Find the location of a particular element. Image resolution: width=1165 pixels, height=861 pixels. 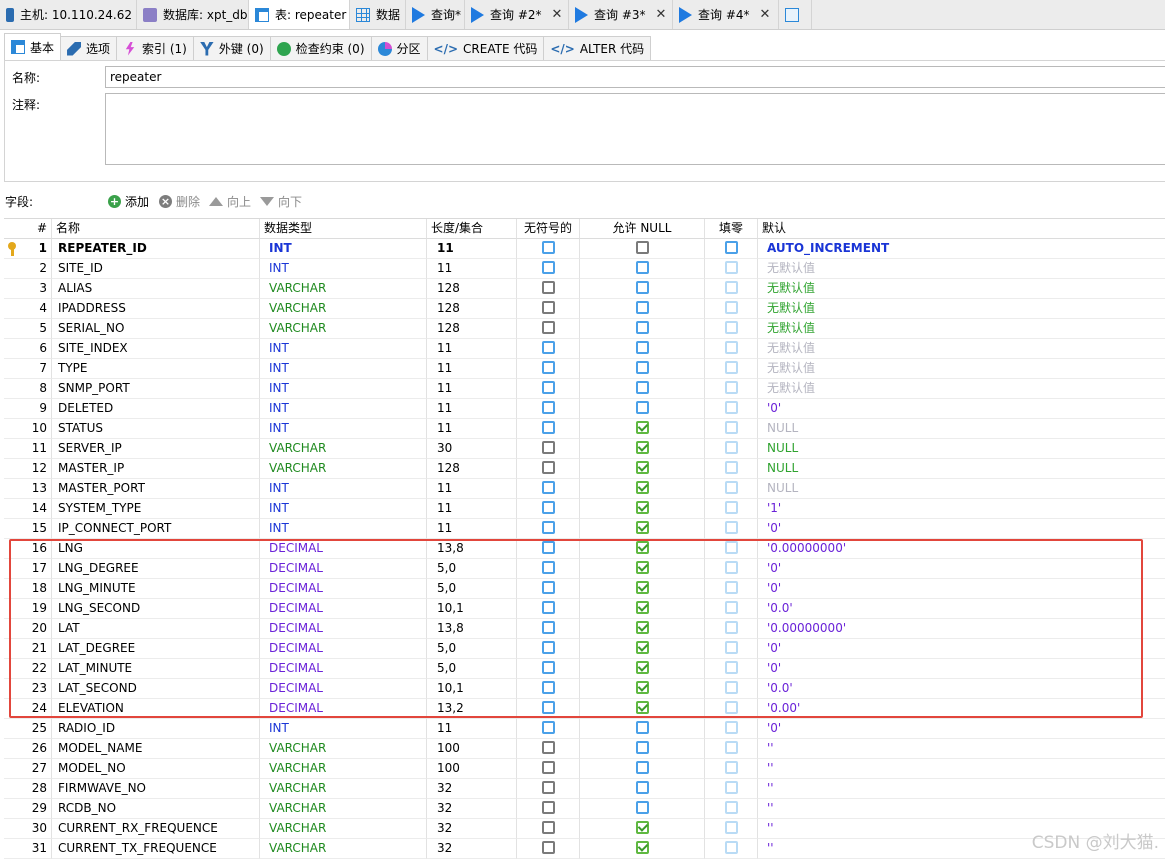

column-header-zerofill: 填零 is located at coordinates (731, 229).